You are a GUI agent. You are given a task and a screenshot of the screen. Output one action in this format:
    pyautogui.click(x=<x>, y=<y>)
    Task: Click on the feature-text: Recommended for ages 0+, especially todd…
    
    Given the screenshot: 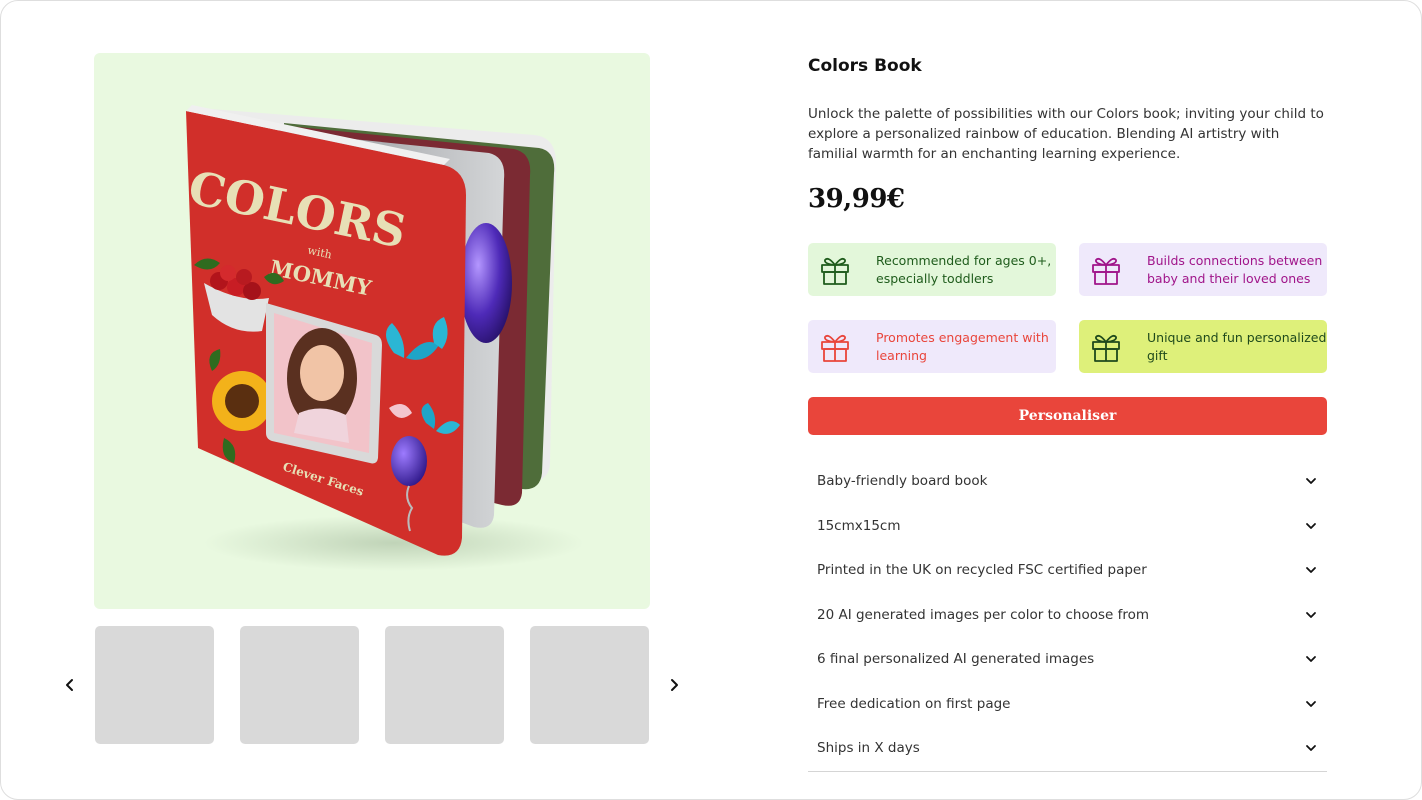 What is the action you would take?
    pyautogui.click(x=964, y=269)
    